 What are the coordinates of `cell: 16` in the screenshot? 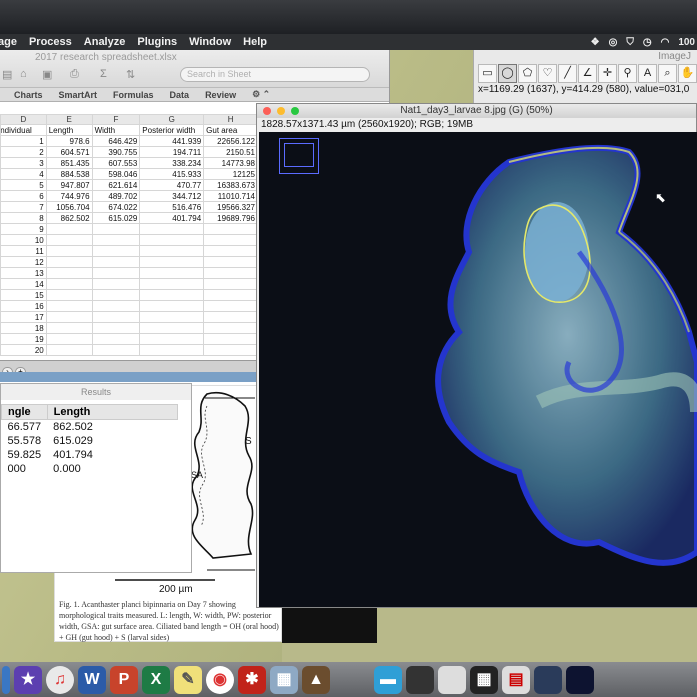 It's located at (23, 306).